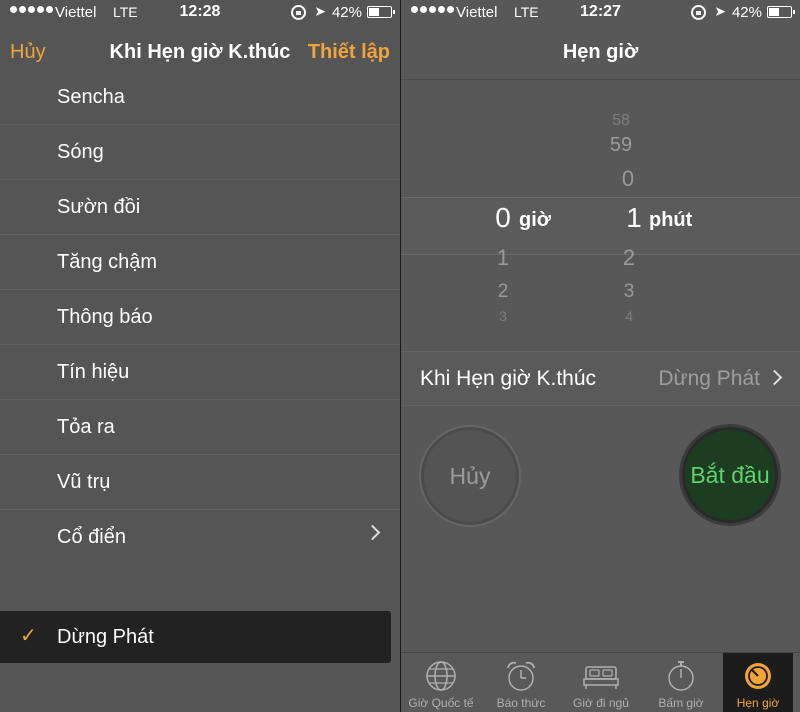 The width and height of the screenshot is (800, 712). Describe the element at coordinates (601, 677) in the screenshot. I see `bed-icon` at that location.